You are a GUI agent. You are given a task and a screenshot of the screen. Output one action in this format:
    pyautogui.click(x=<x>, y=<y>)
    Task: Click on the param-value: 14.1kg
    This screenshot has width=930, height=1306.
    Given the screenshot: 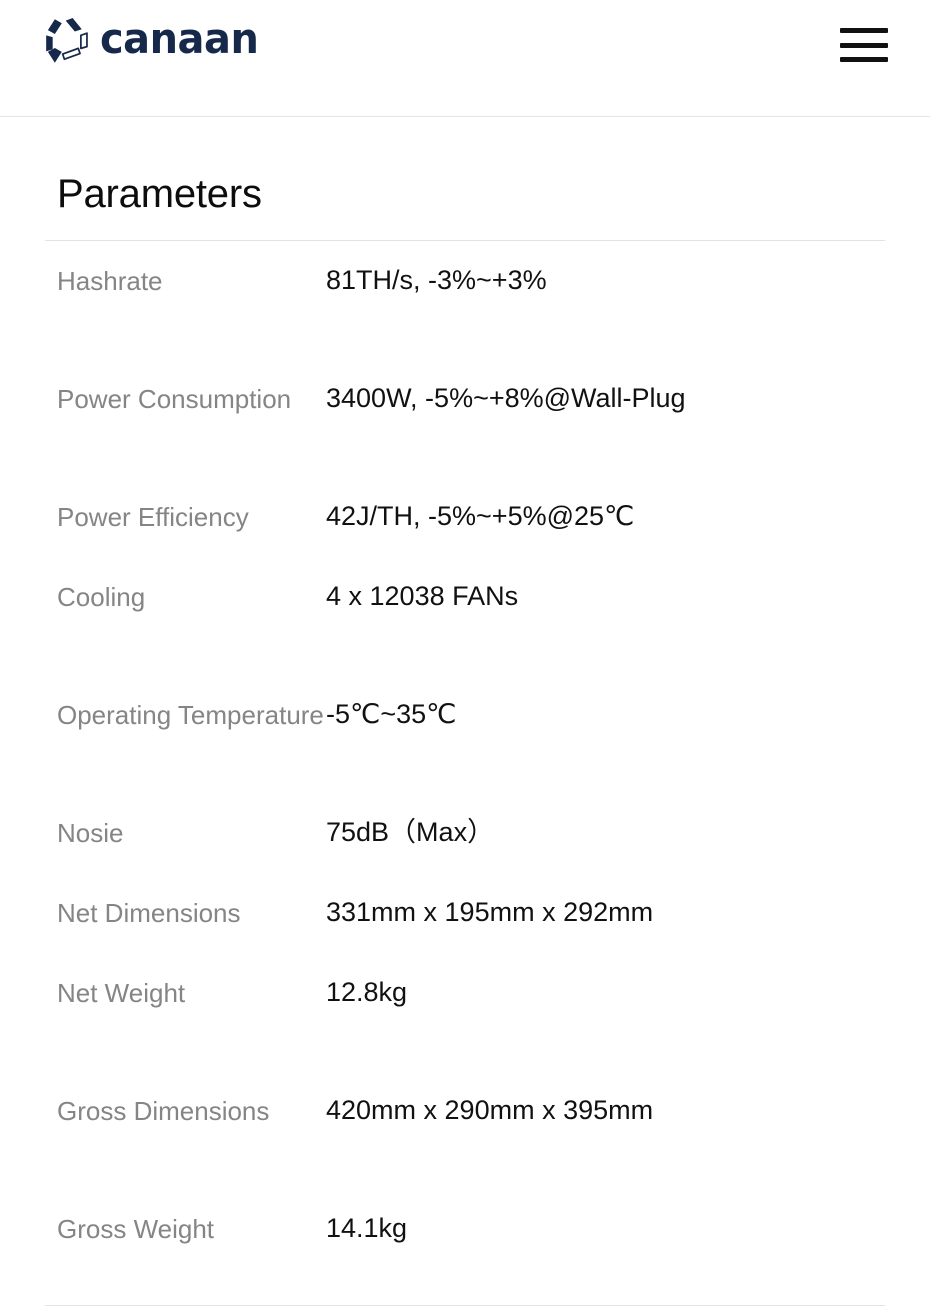 What is the action you would take?
    pyautogui.click(x=367, y=1228)
    